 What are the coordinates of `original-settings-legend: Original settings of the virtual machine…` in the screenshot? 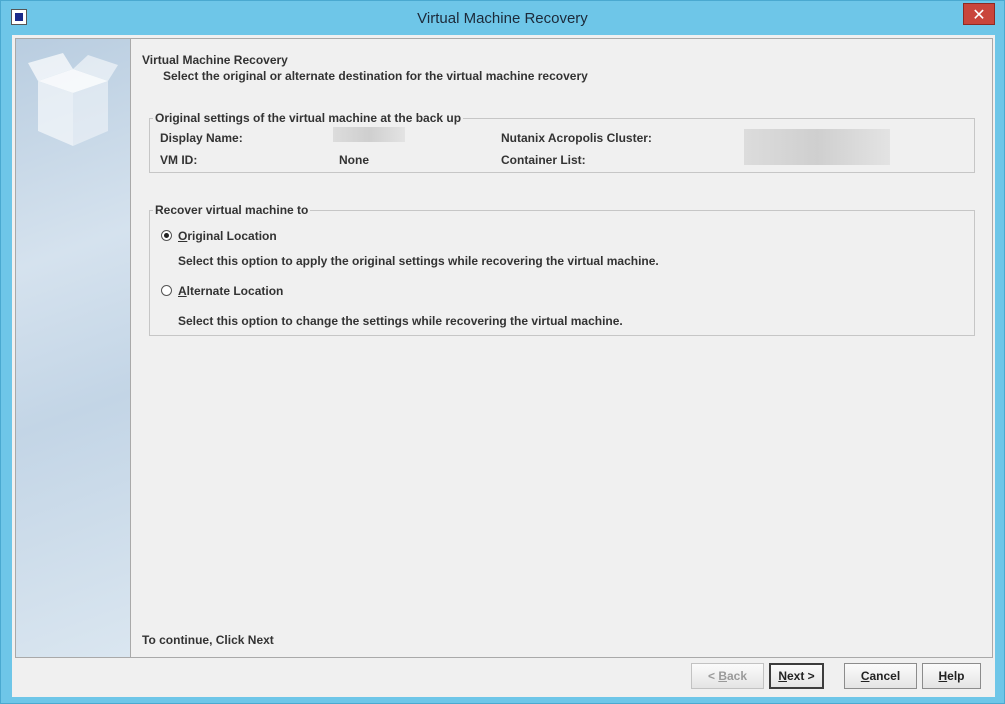 It's located at (308, 118).